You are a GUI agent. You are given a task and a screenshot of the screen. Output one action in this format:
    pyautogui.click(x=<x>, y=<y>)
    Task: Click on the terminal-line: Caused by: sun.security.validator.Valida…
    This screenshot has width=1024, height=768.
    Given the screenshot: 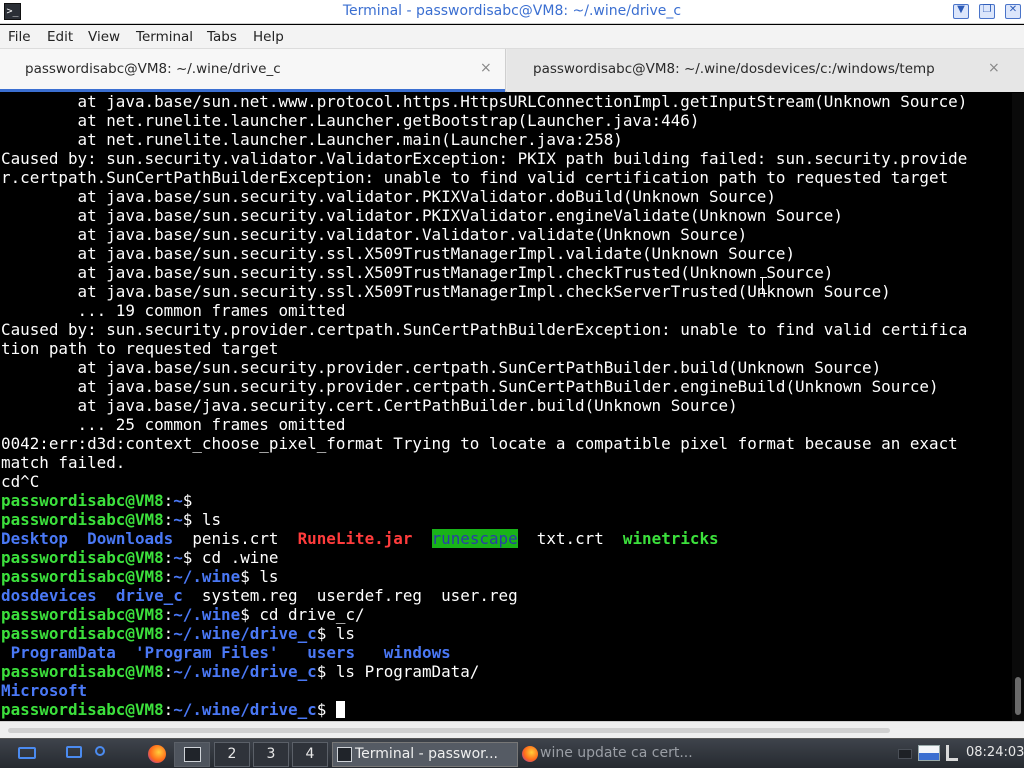 What is the action you would take?
    pyautogui.click(x=484, y=158)
    